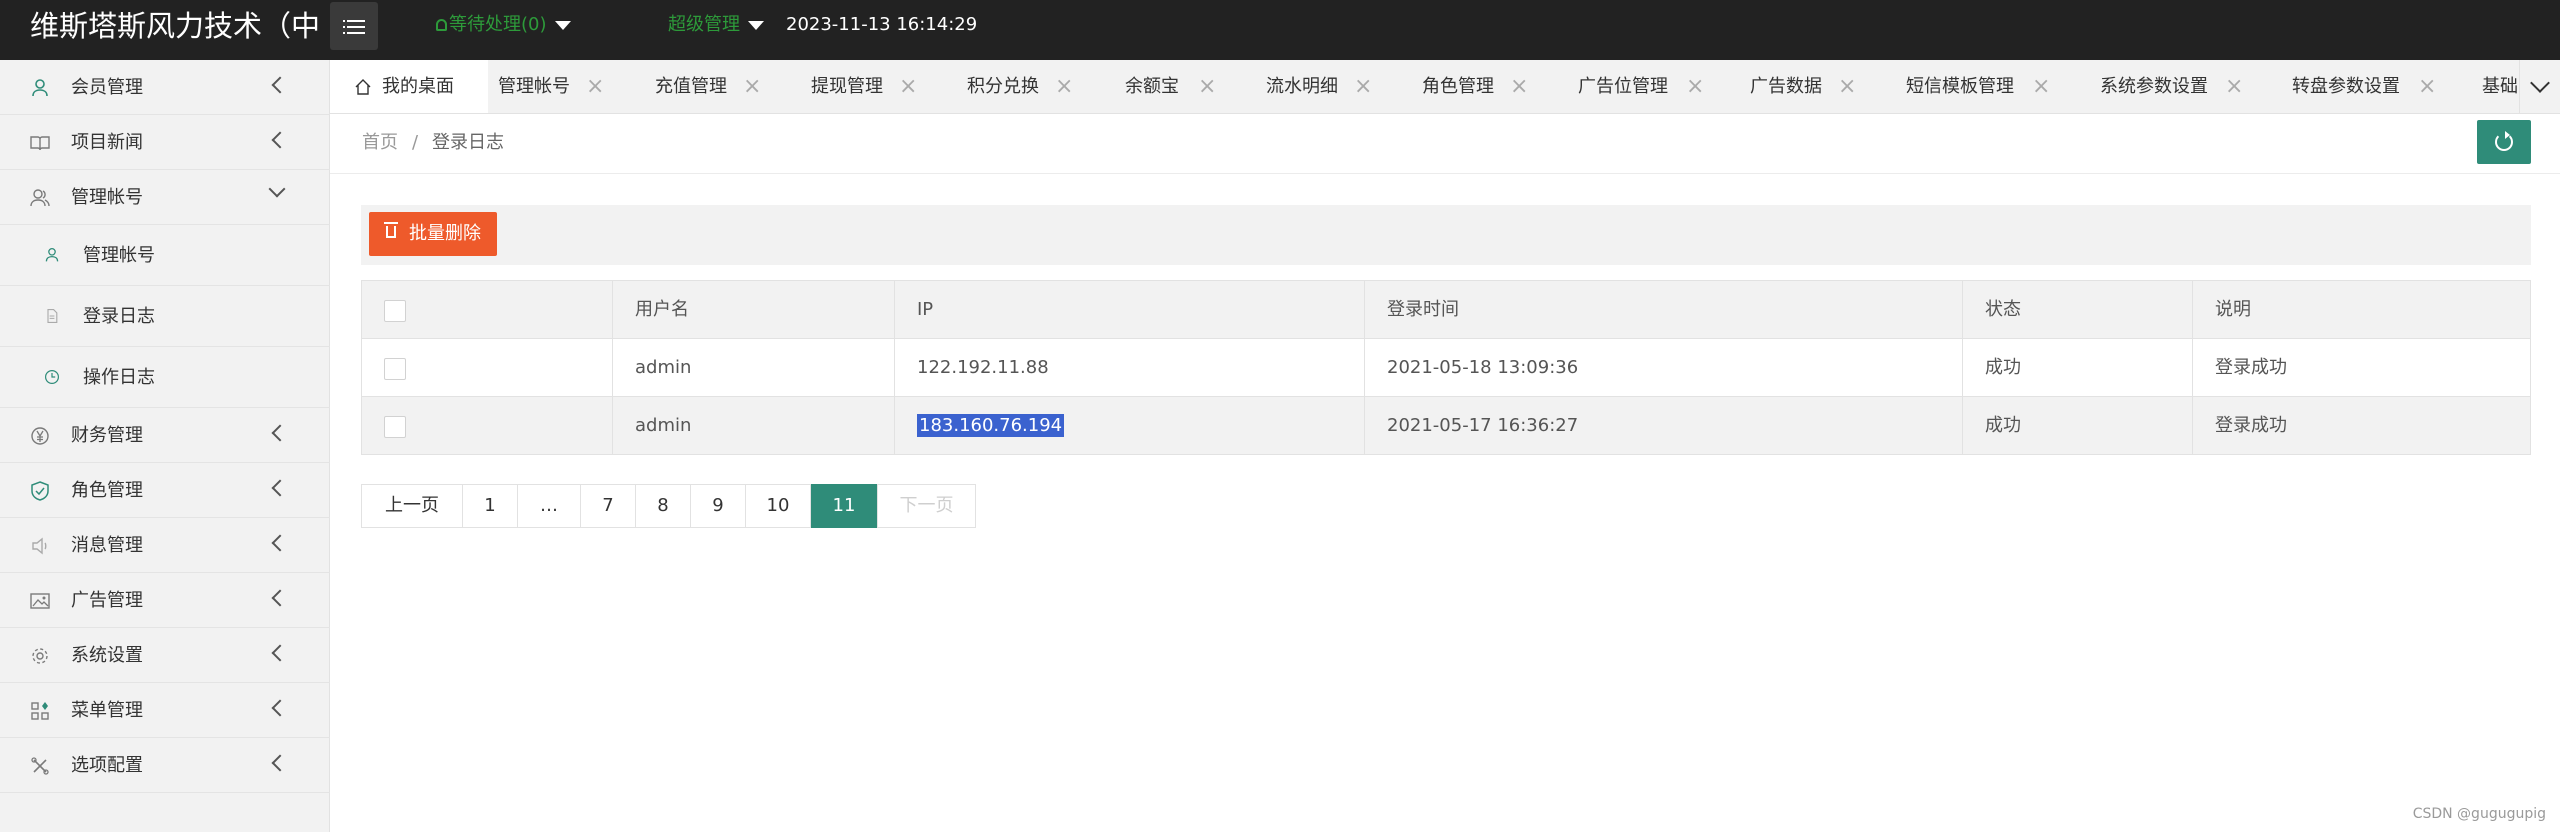 The image size is (2560, 832). What do you see at coordinates (991, 425) in the screenshot?
I see `selected-text: 183.160.76.194` at bounding box center [991, 425].